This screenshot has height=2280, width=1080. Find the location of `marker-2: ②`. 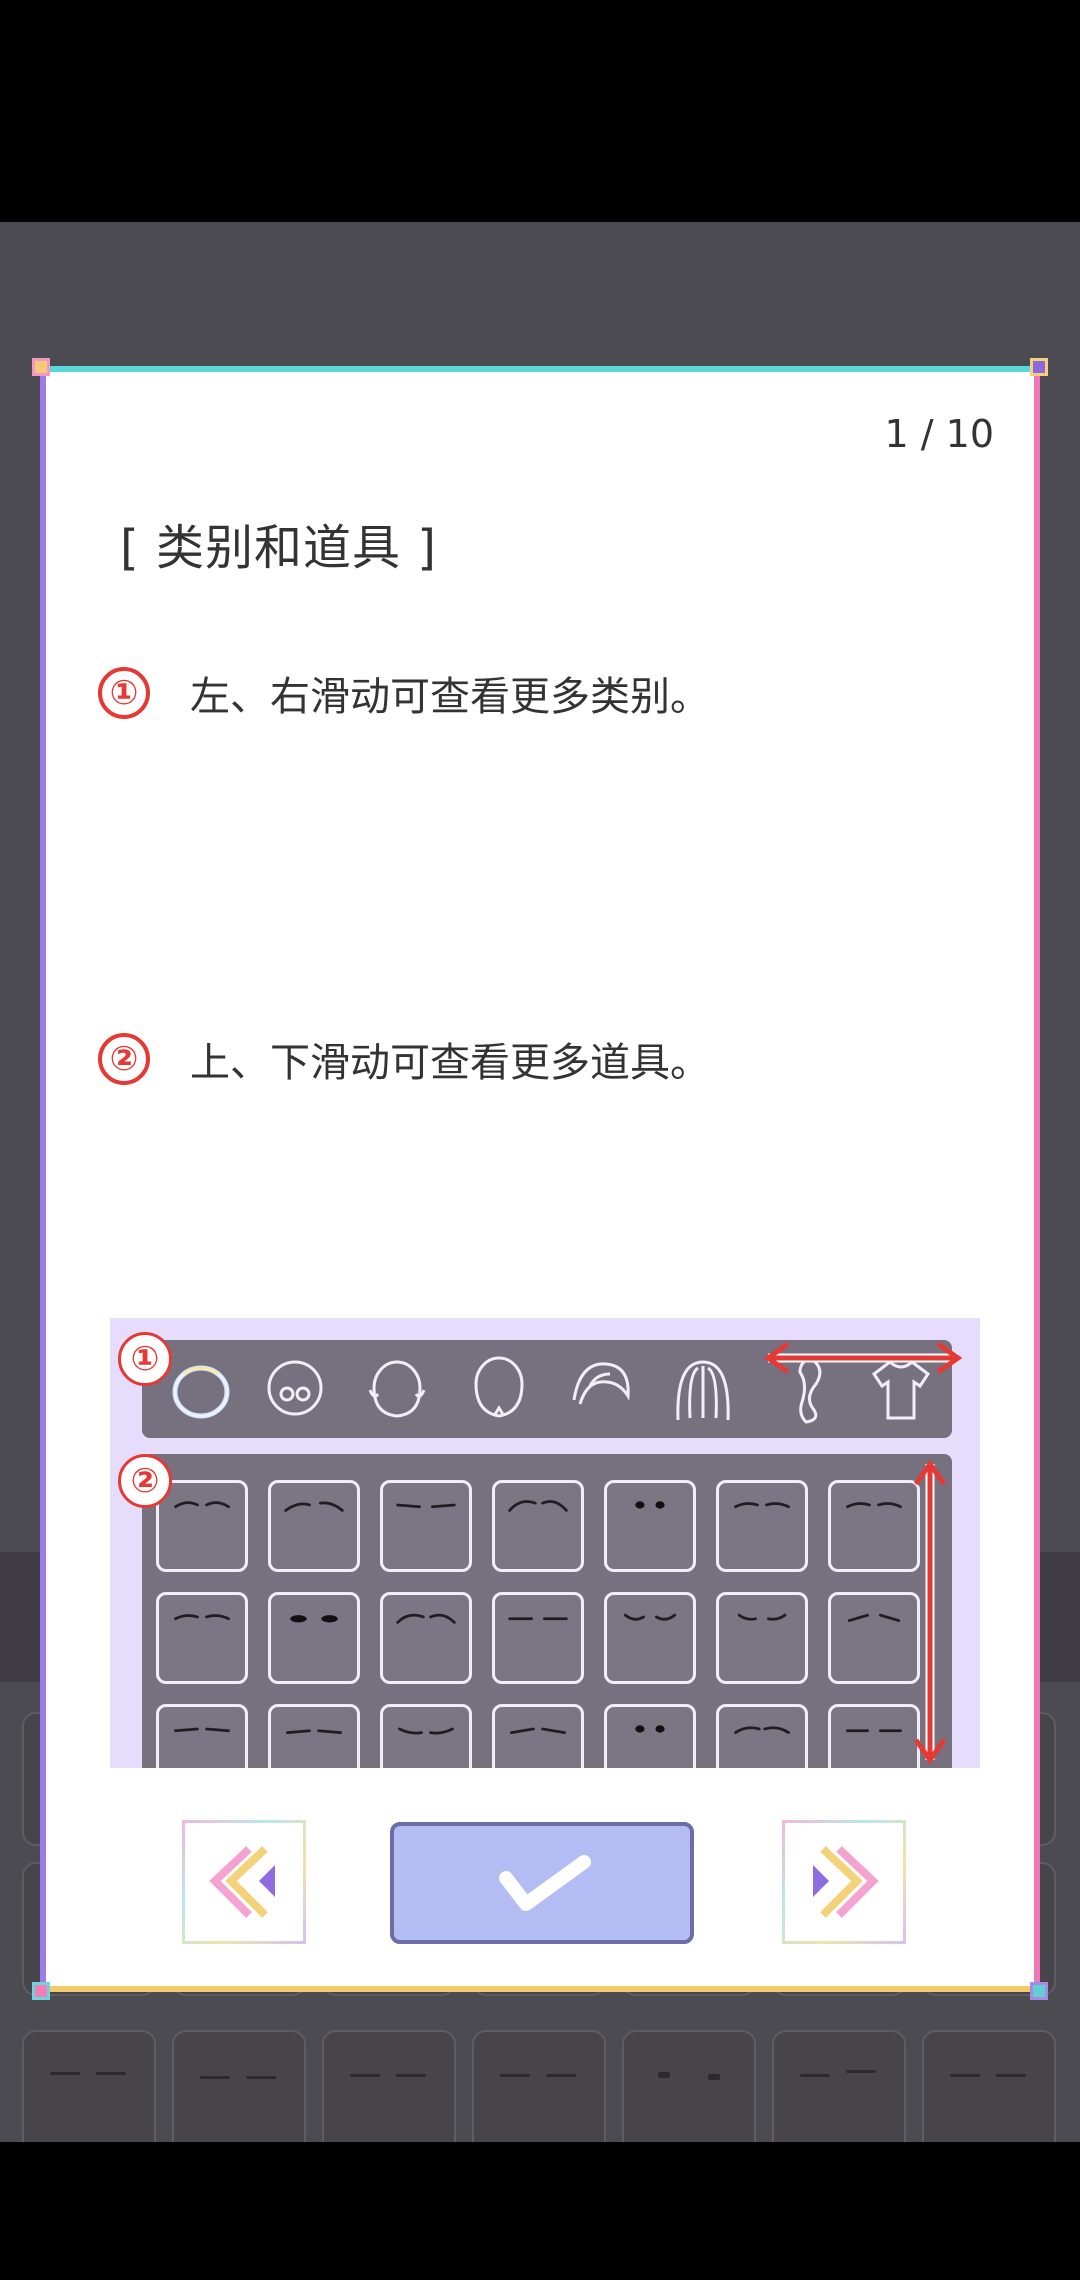

marker-2: ② is located at coordinates (145, 1481).